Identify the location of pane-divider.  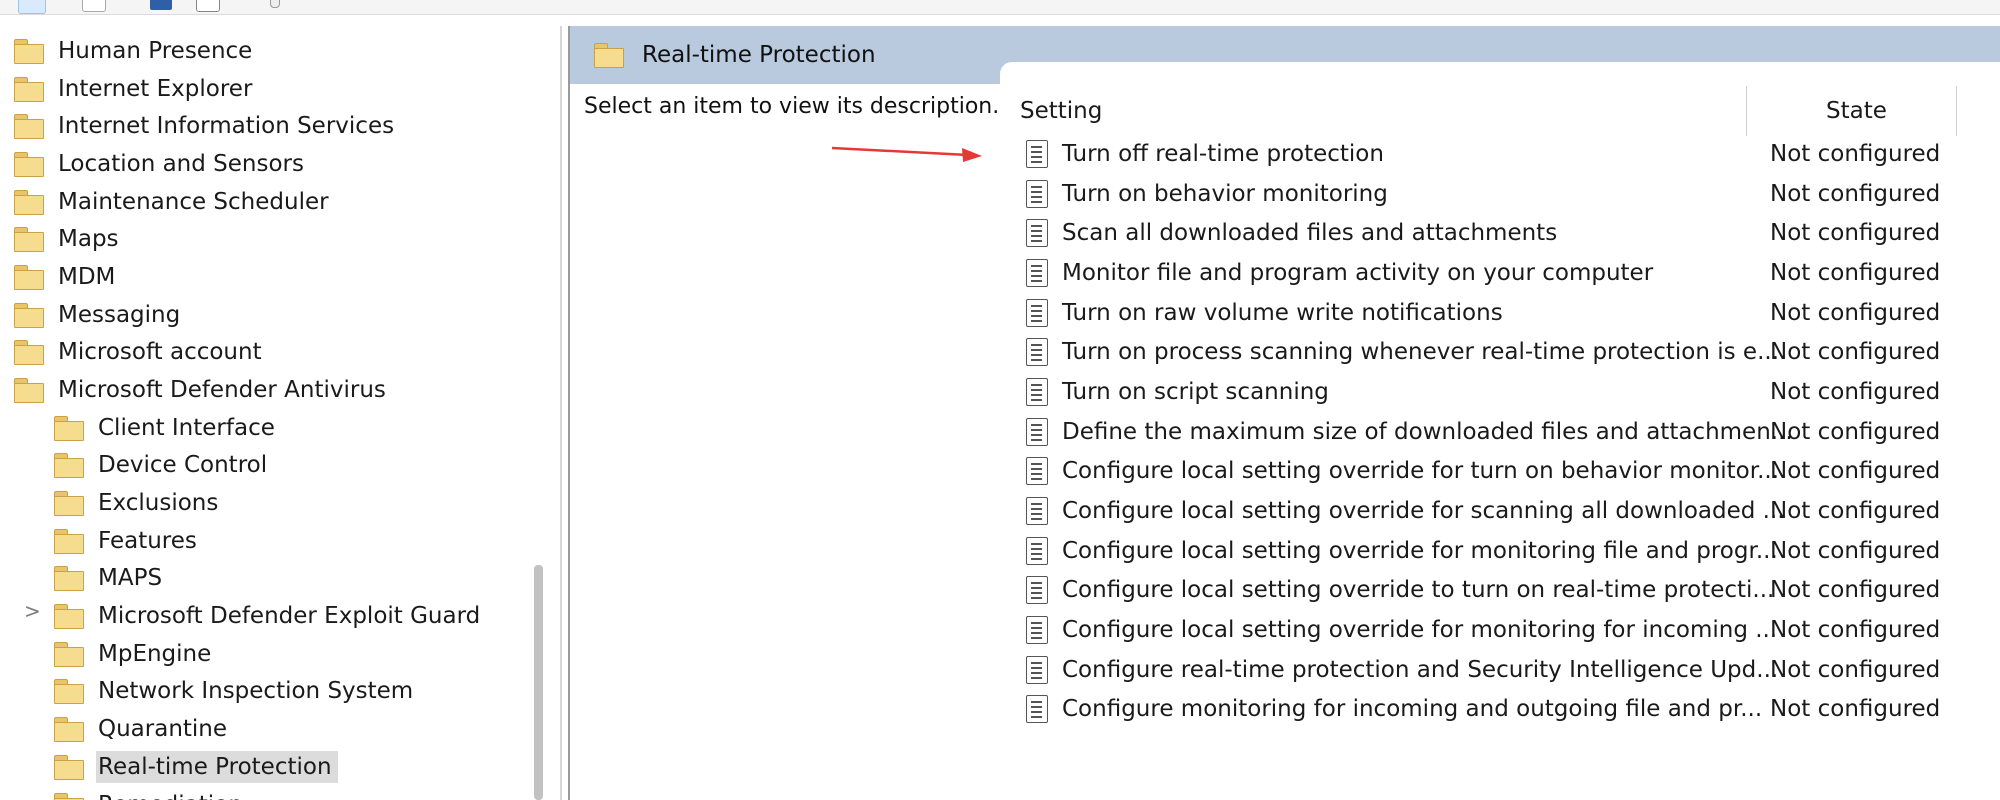
(561, 413).